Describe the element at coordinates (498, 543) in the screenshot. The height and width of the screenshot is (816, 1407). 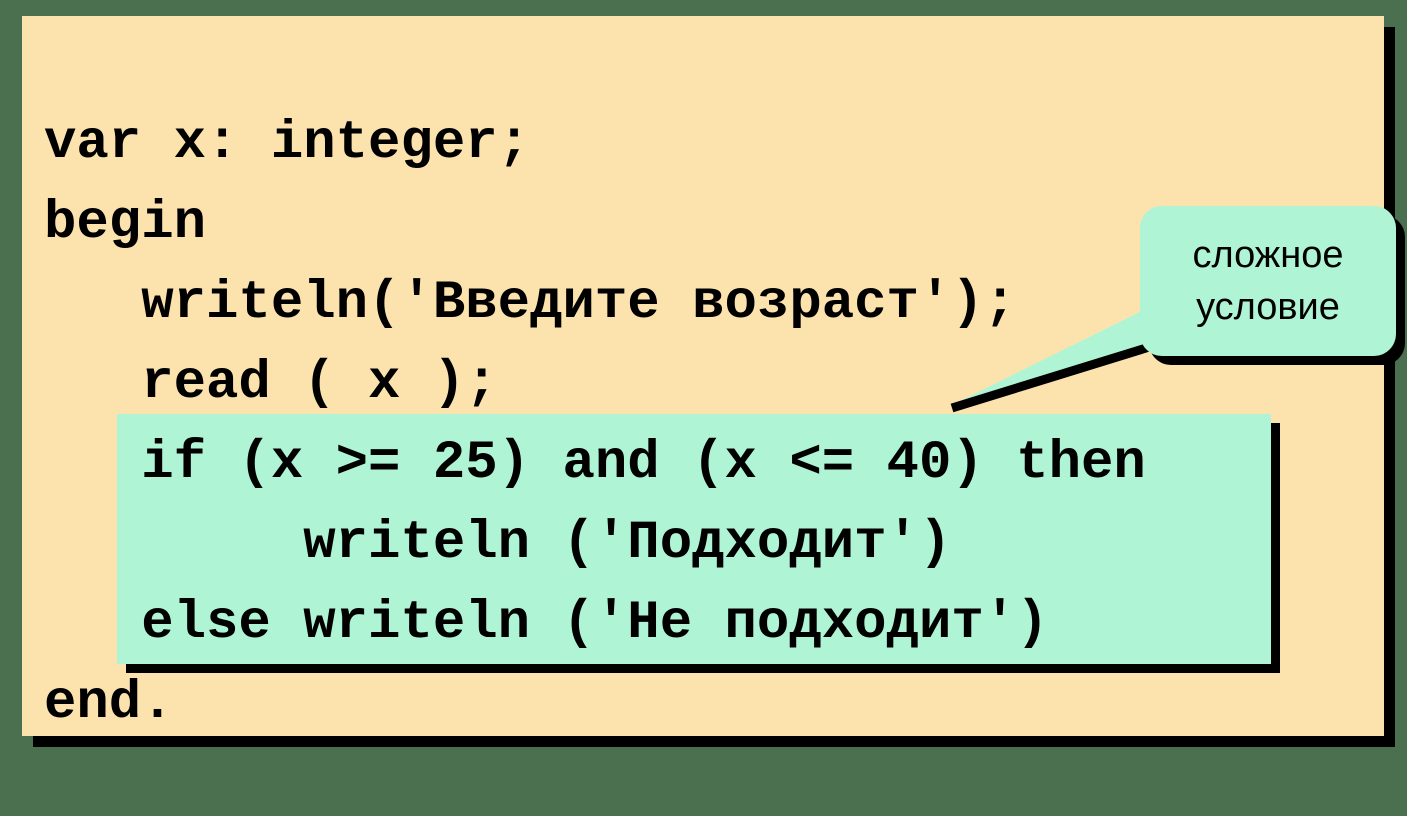
I see `code-line-6: writeln ('Подходит')` at that location.